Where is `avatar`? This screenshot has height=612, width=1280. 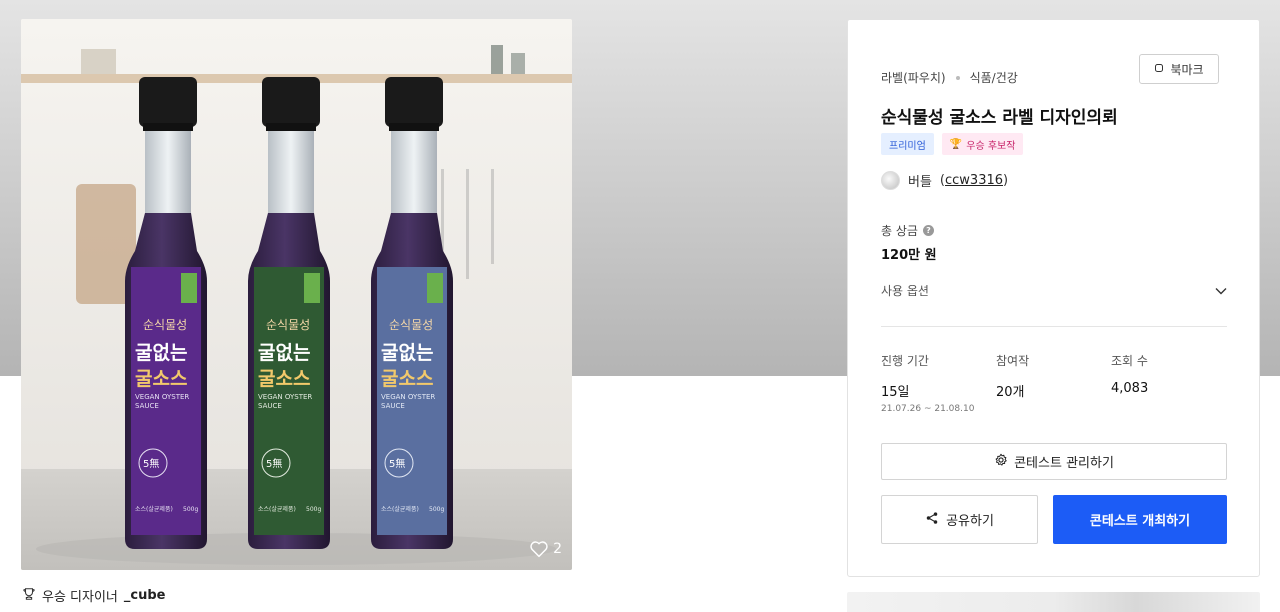 avatar is located at coordinates (890, 180).